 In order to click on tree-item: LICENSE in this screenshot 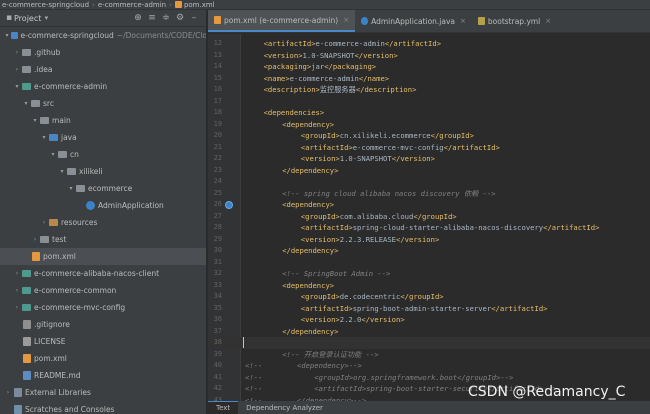, I will do `click(103, 341)`.